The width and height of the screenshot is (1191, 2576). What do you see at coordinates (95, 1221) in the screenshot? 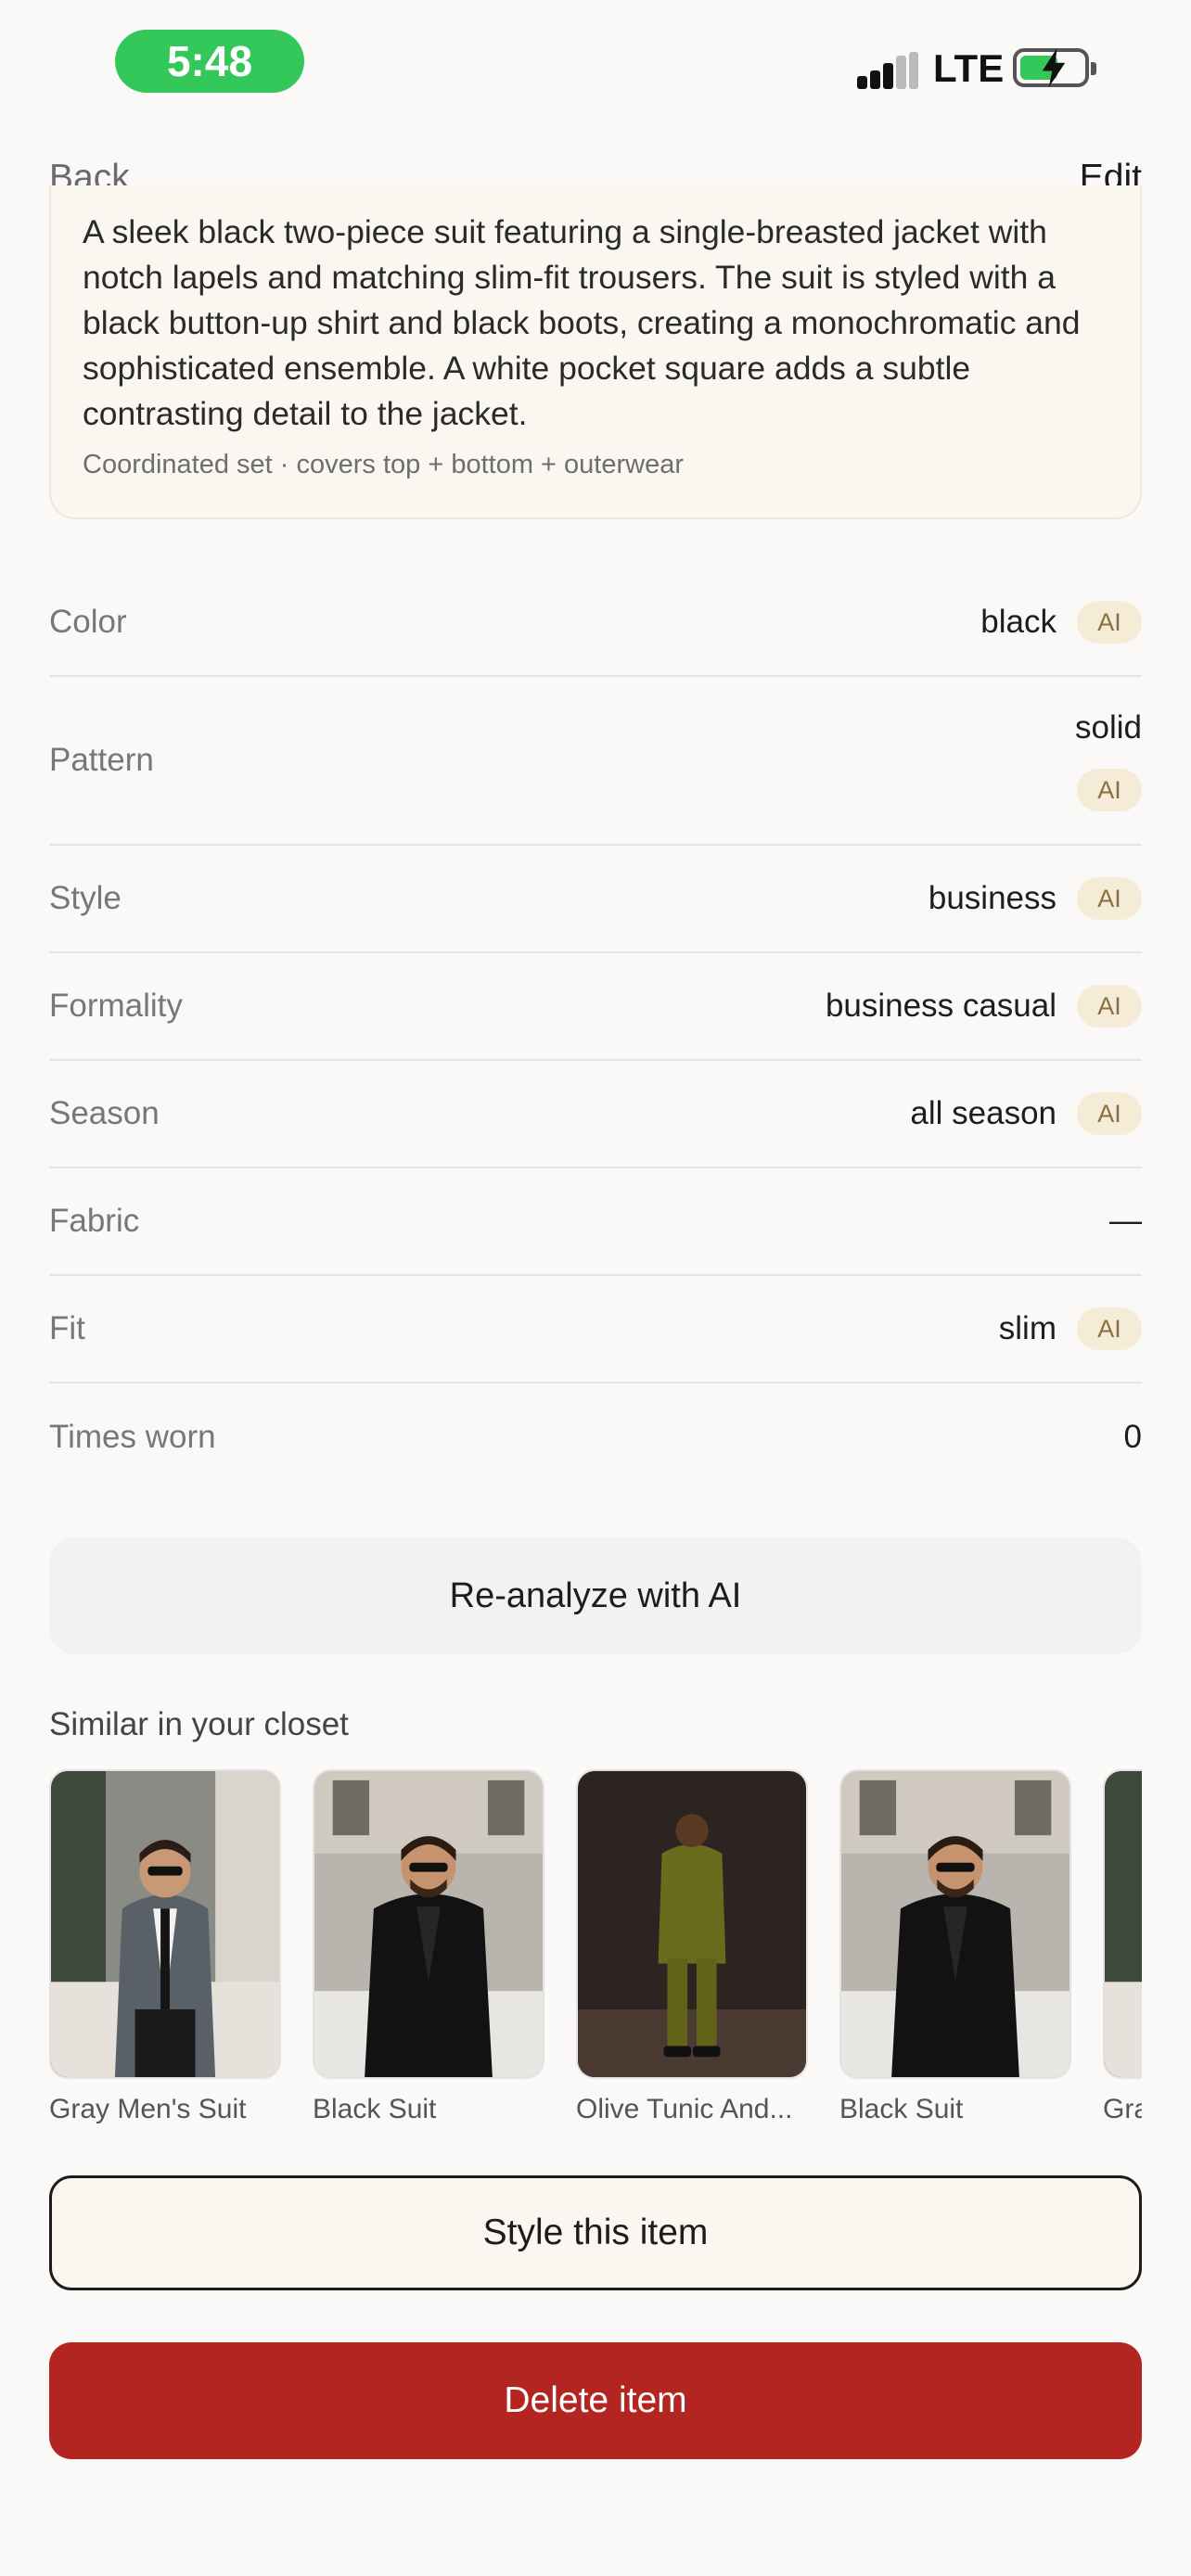
I see `attribute-label: Fabric` at bounding box center [95, 1221].